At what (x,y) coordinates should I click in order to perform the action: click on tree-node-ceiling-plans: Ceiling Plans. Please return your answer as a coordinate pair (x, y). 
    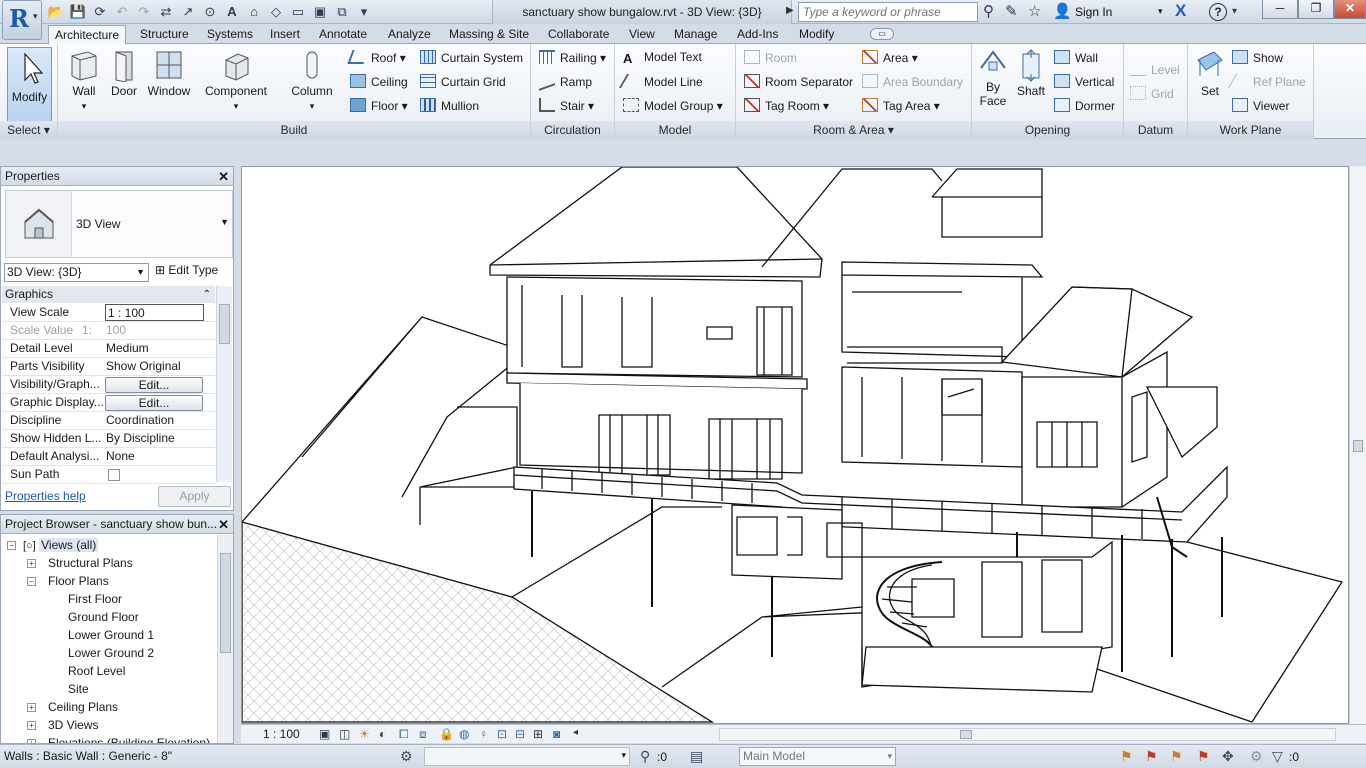
    Looking at the image, I should click on (83, 707).